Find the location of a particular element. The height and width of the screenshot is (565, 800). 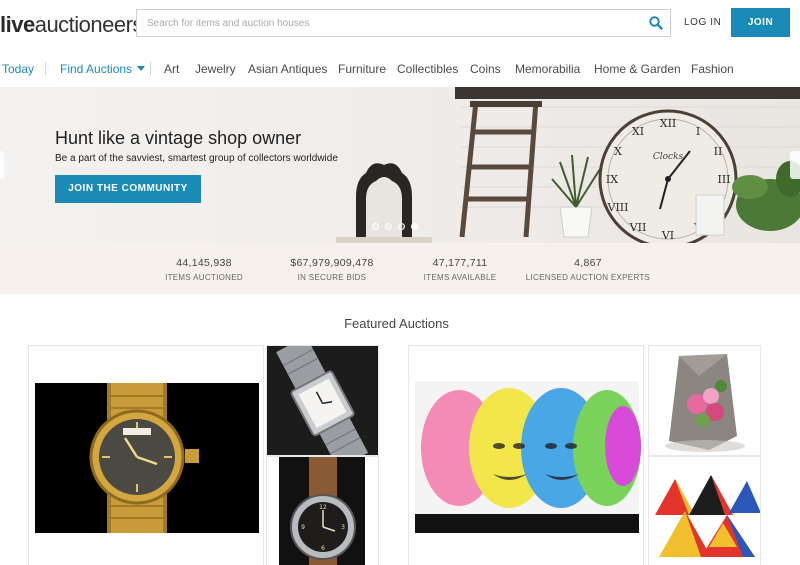

nav-today: Today is located at coordinates (18, 69).